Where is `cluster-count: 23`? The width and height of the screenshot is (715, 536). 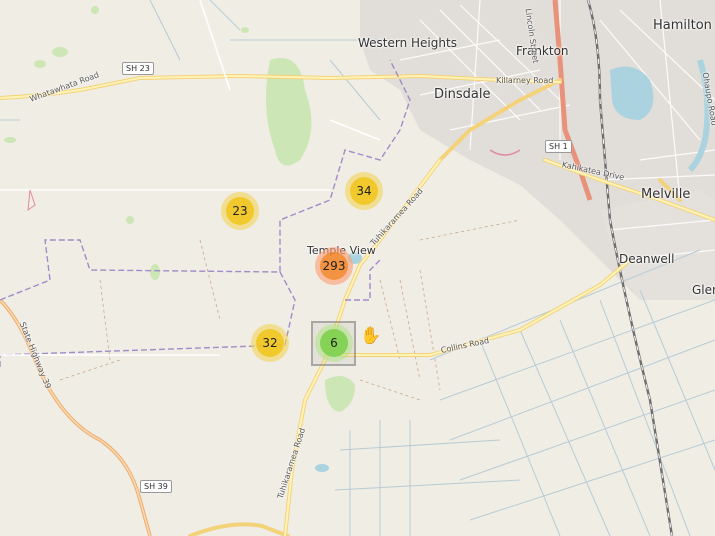 cluster-count: 23 is located at coordinates (240, 211).